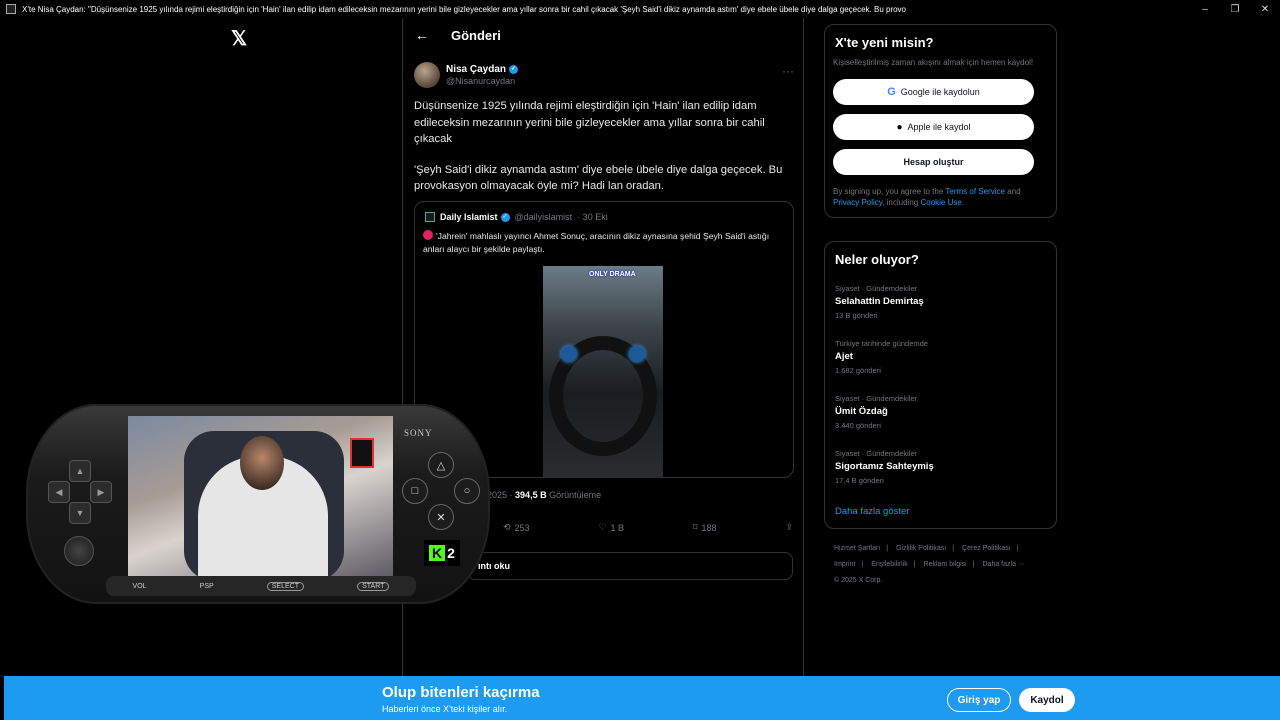 The height and width of the screenshot is (720, 1280). I want to click on apple-signup-button: ● Apple ile kaydol, so click(933, 127).